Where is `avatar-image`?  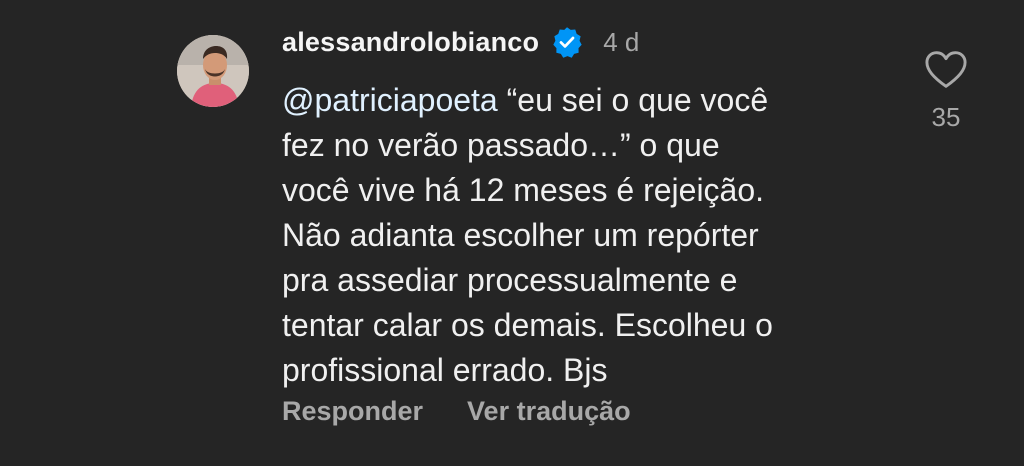
avatar-image is located at coordinates (213, 71).